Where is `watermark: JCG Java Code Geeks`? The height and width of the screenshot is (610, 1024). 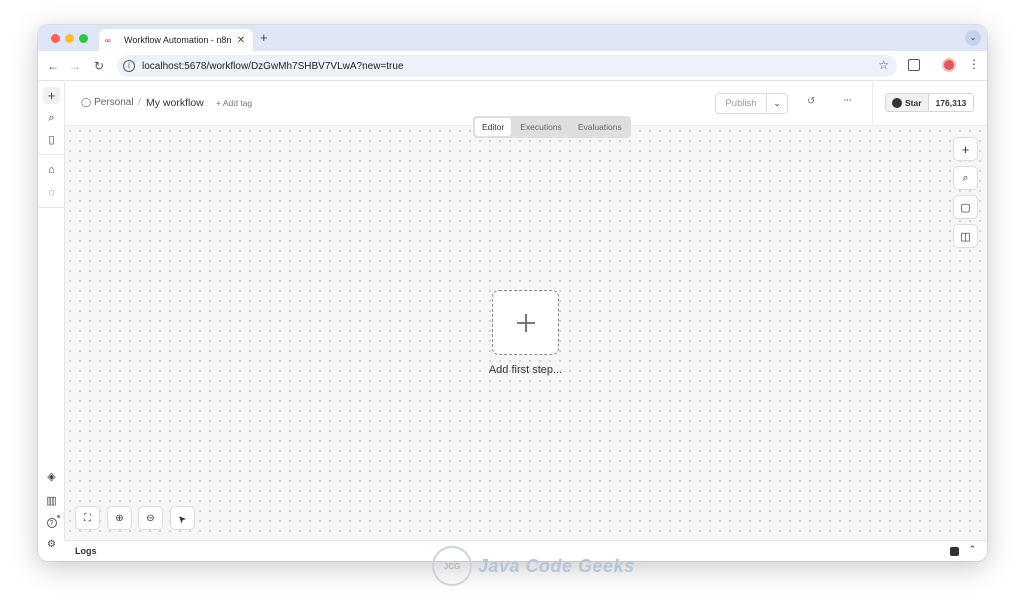 watermark: JCG Java Code Geeks is located at coordinates (533, 566).